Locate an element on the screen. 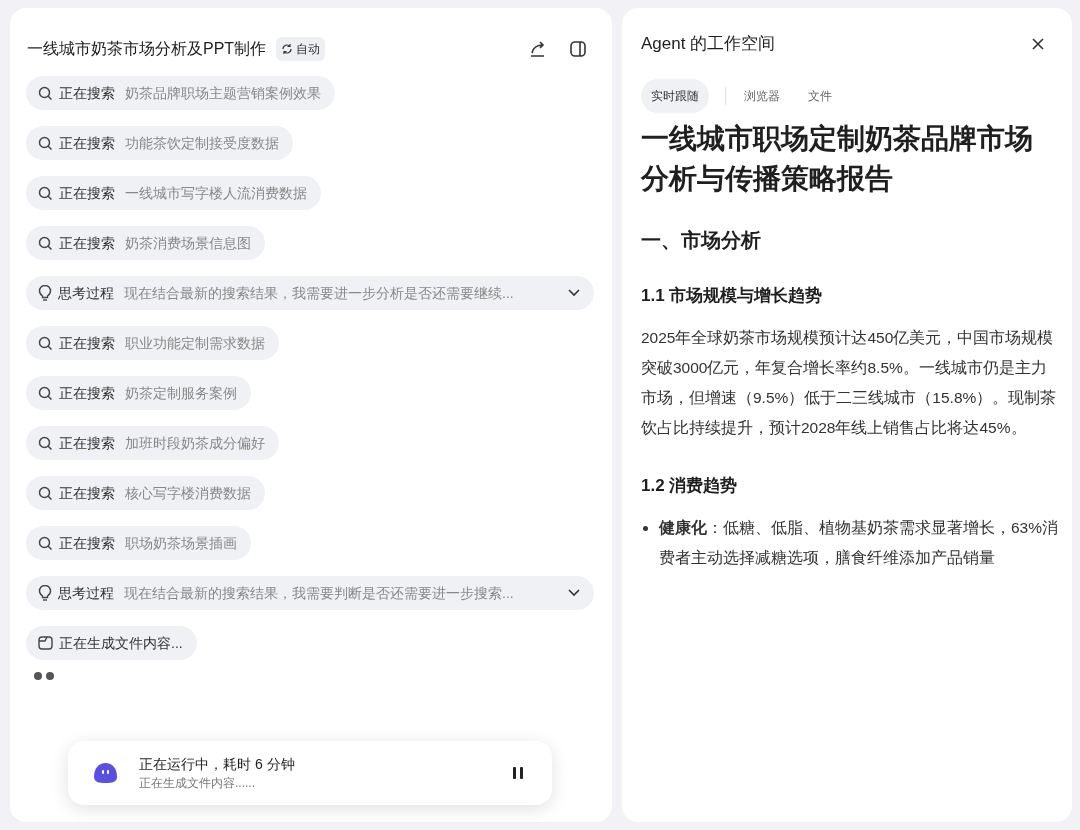 Image resolution: width=1080 pixels, height=830 pixels. step-detail: 职业功能定制需求数据 is located at coordinates (195, 343).